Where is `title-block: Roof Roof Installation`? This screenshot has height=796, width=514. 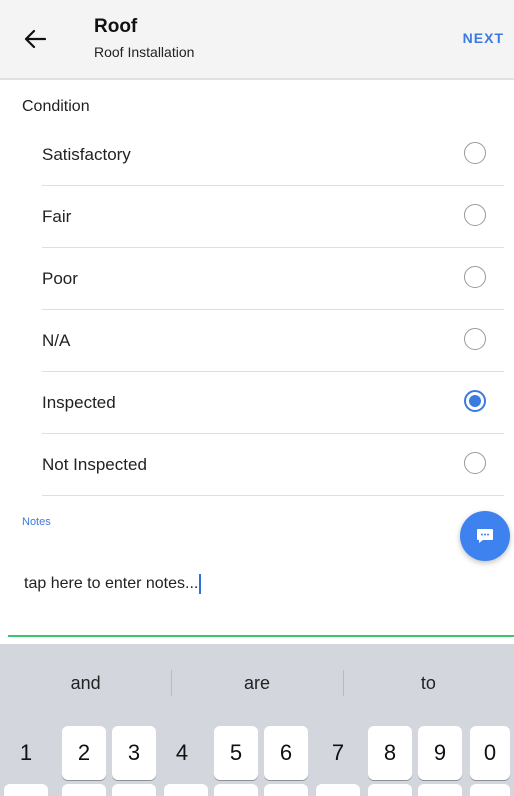 title-block: Roof Roof Installation is located at coordinates (144, 39).